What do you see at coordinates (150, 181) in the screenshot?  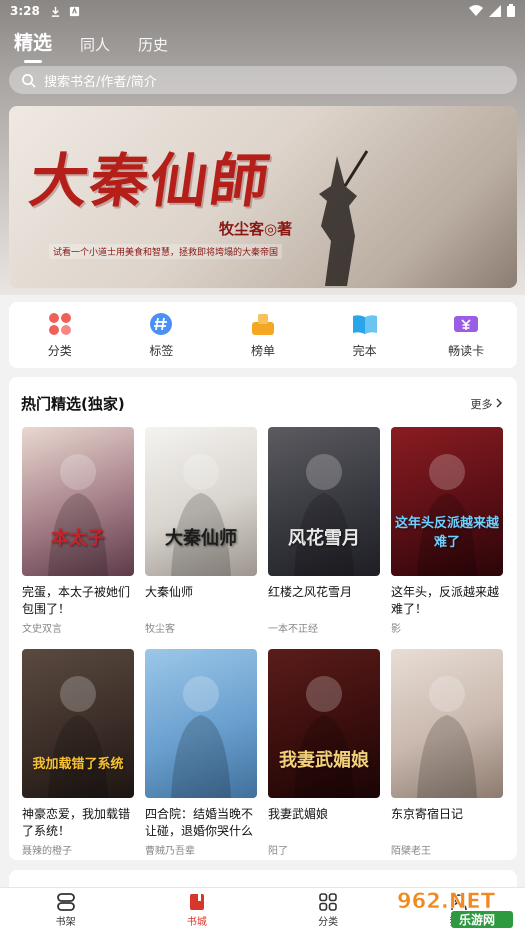 I see `banner-title: 大秦仙師` at bounding box center [150, 181].